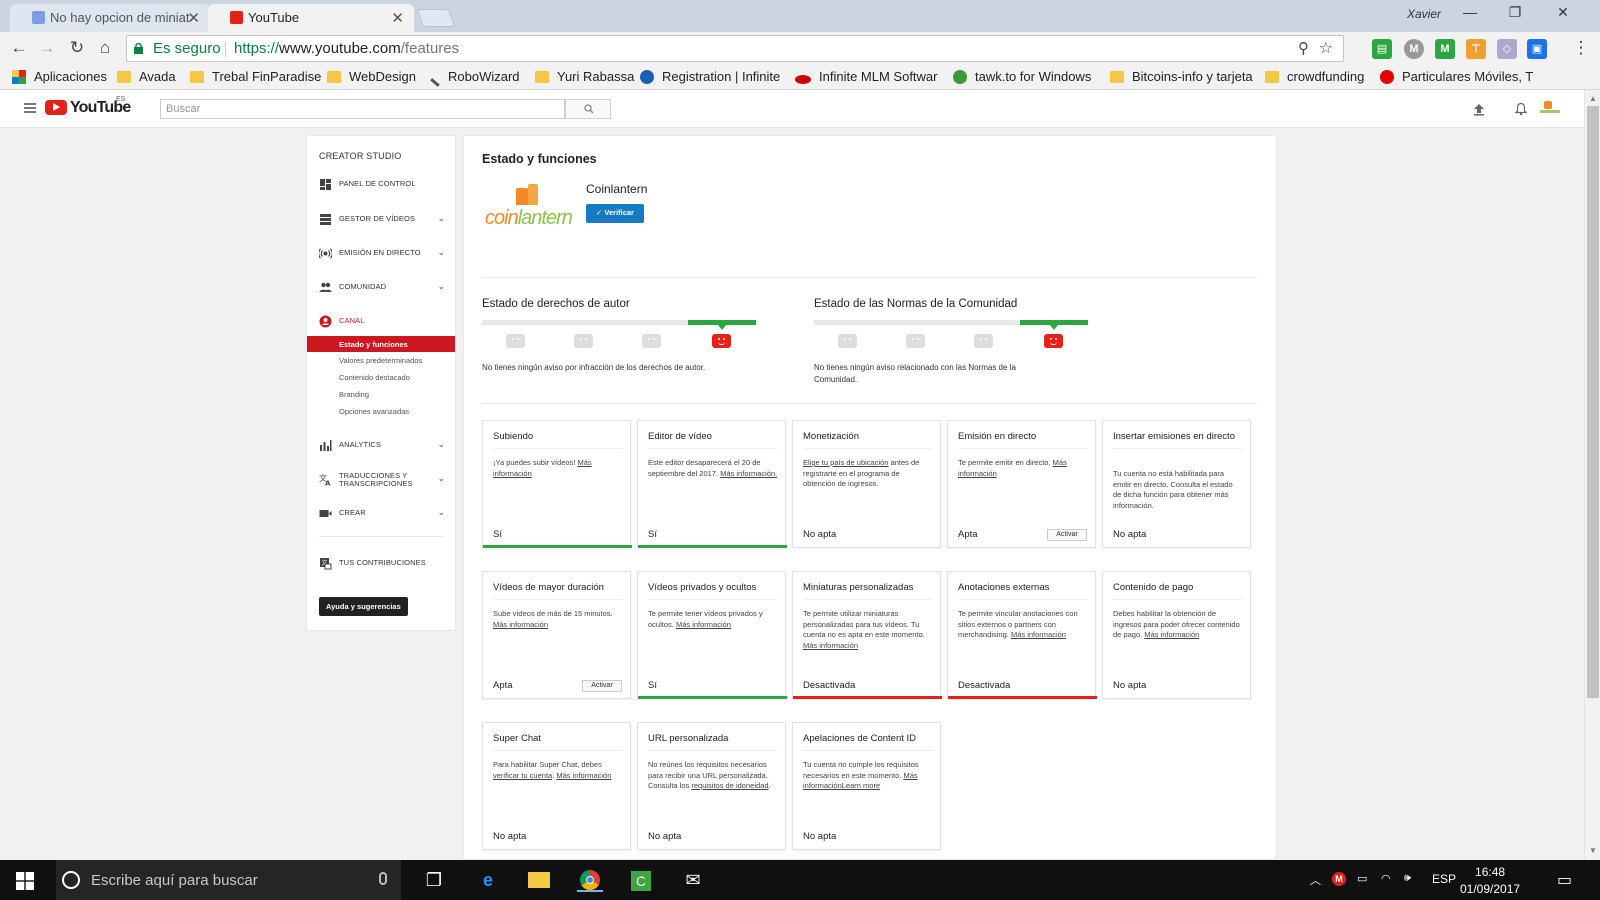  Describe the element at coordinates (588, 109) in the screenshot. I see `search-button` at that location.